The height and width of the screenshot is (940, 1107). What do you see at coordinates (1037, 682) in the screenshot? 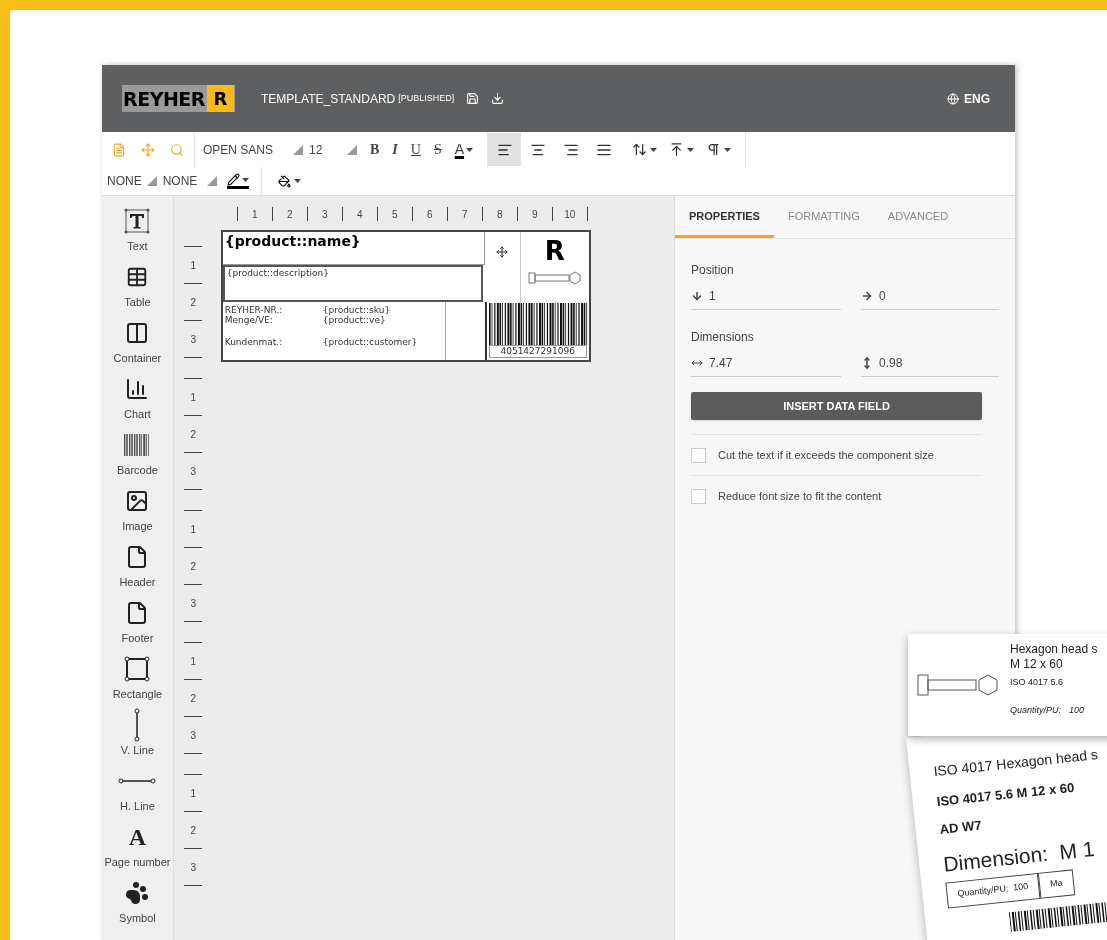
I see `product-standard: ISO 4017 5.6` at bounding box center [1037, 682].